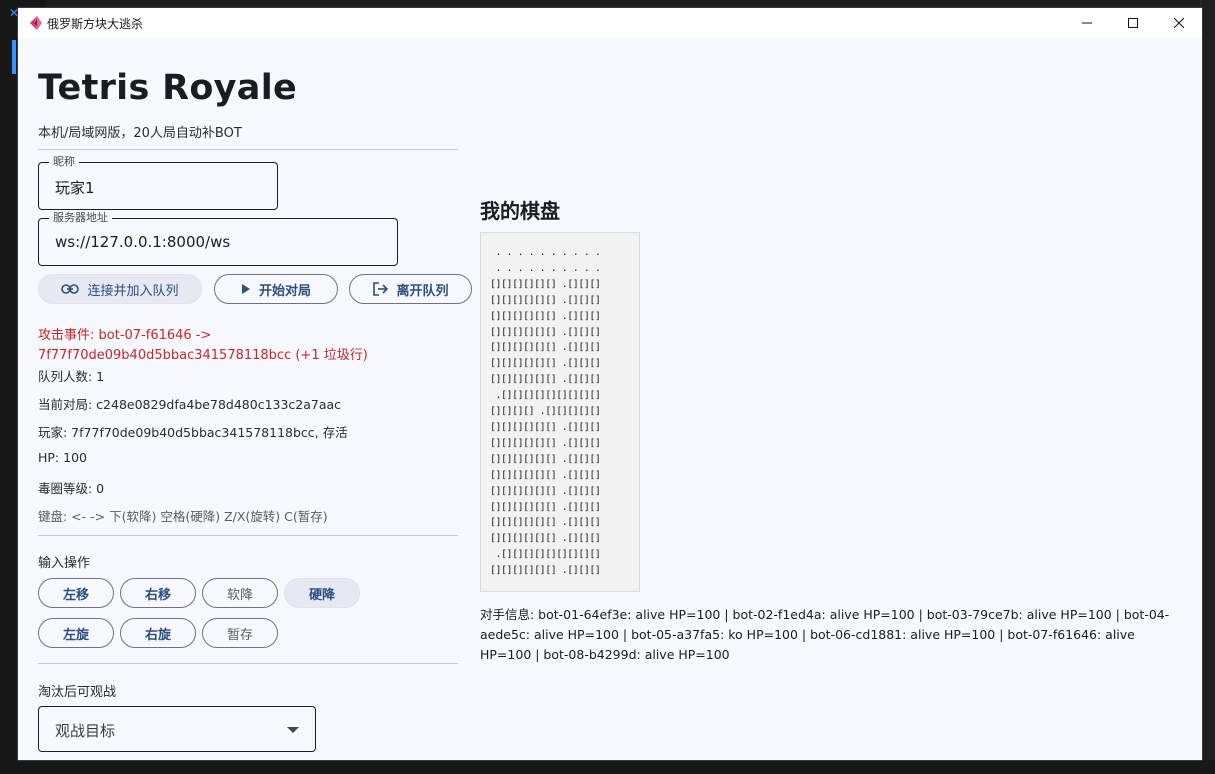  I want to click on link-icon, so click(70, 289).